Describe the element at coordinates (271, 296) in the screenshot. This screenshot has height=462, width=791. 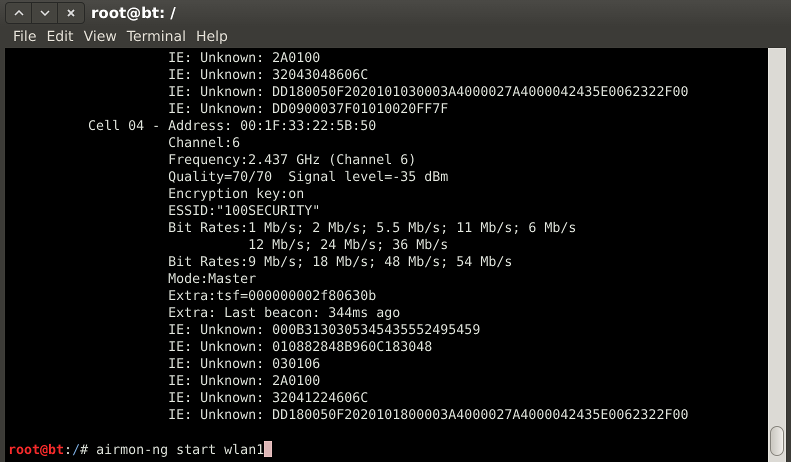
I see `terminal-line: Extra:tsf=000000002f80630b` at that location.